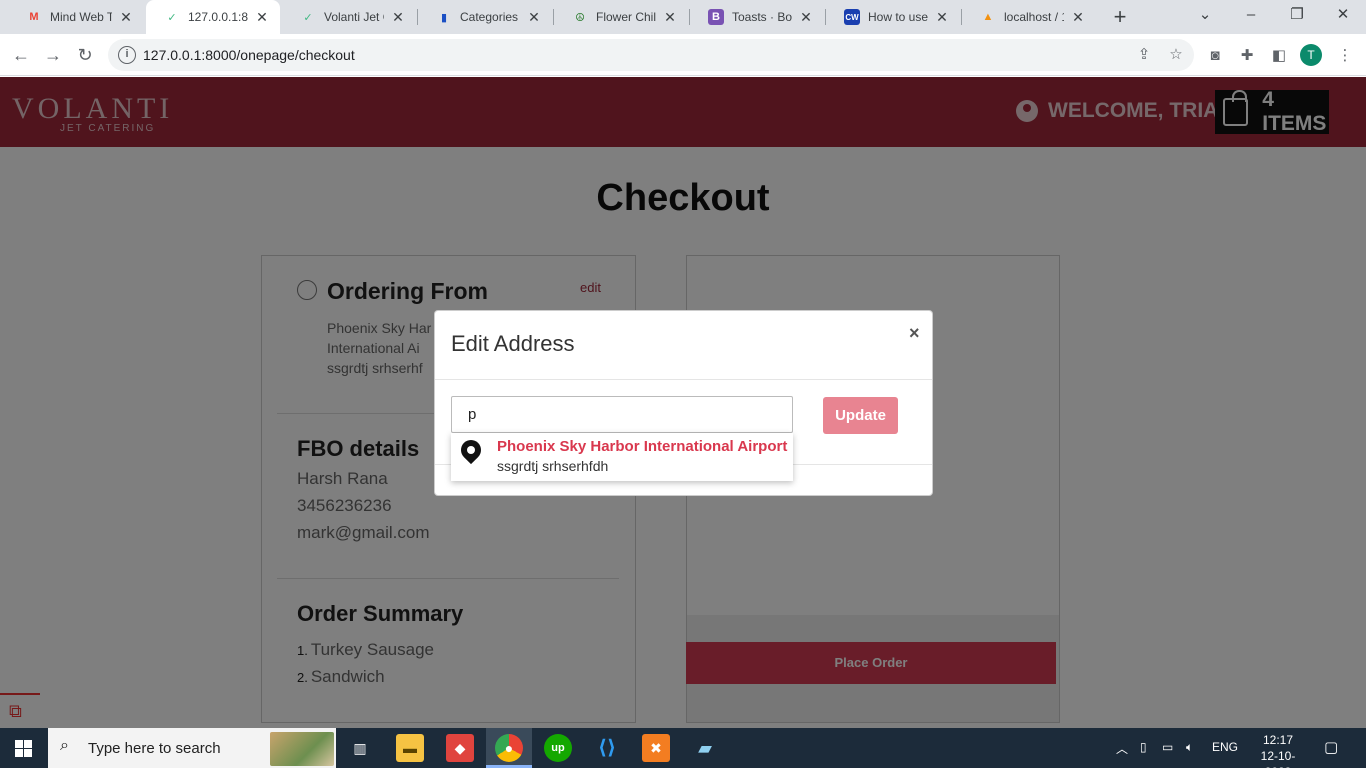 This screenshot has width=1366, height=768. I want to click on tab-search-icon: ⌄, so click(1205, 17).